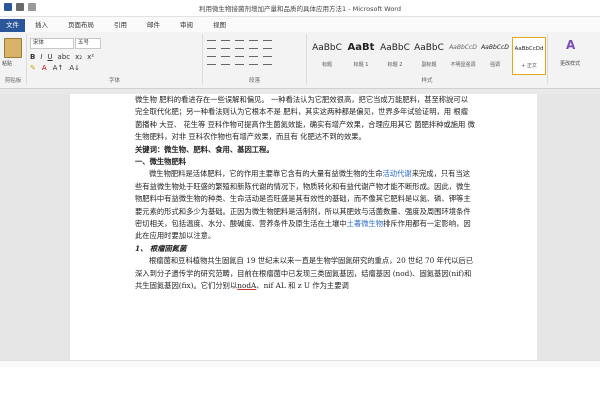 The width and height of the screenshot is (600, 400). I want to click on paste-icon, so click(13, 48).